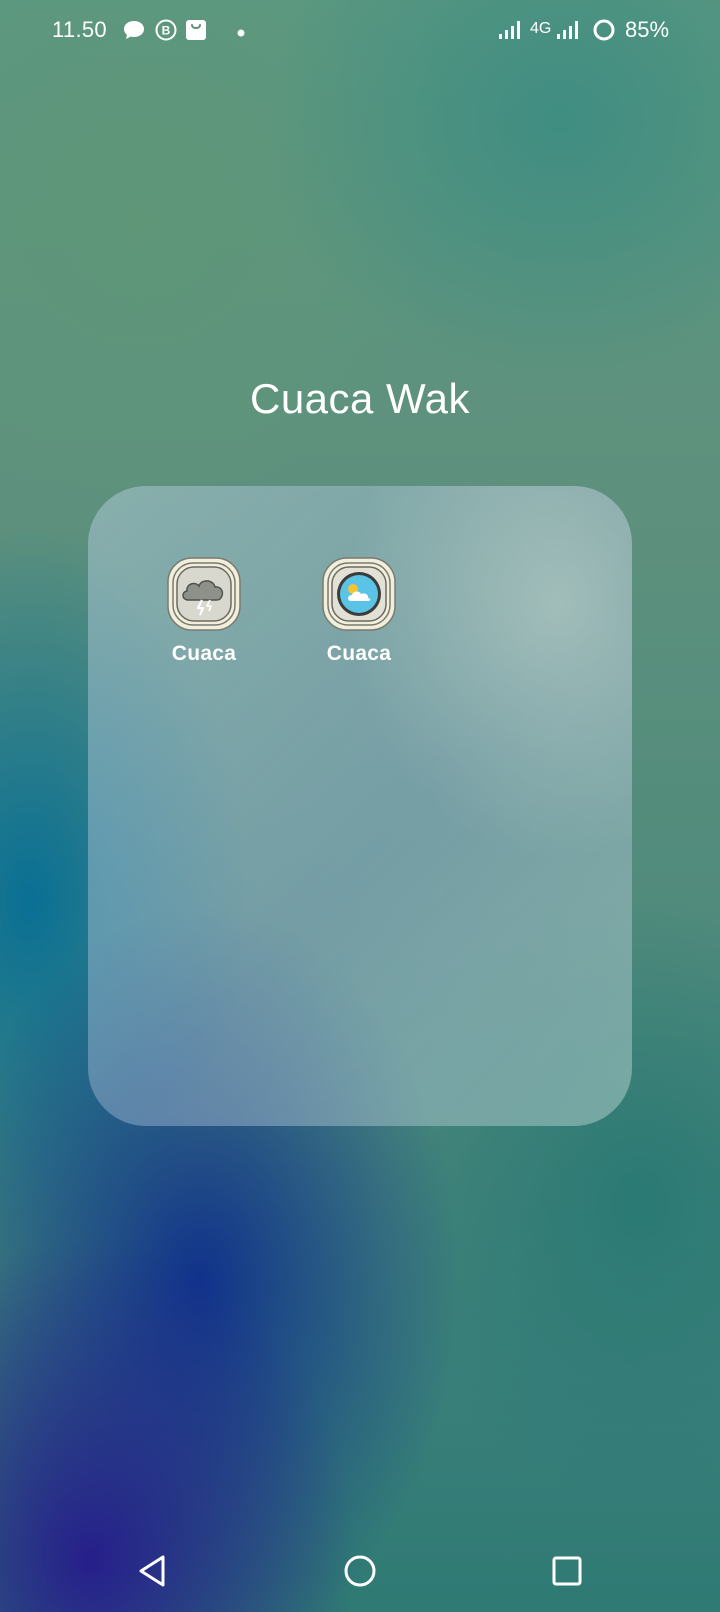 Image resolution: width=720 pixels, height=1612 pixels. I want to click on app-cuaca-storm: Cuaca, so click(204, 611).